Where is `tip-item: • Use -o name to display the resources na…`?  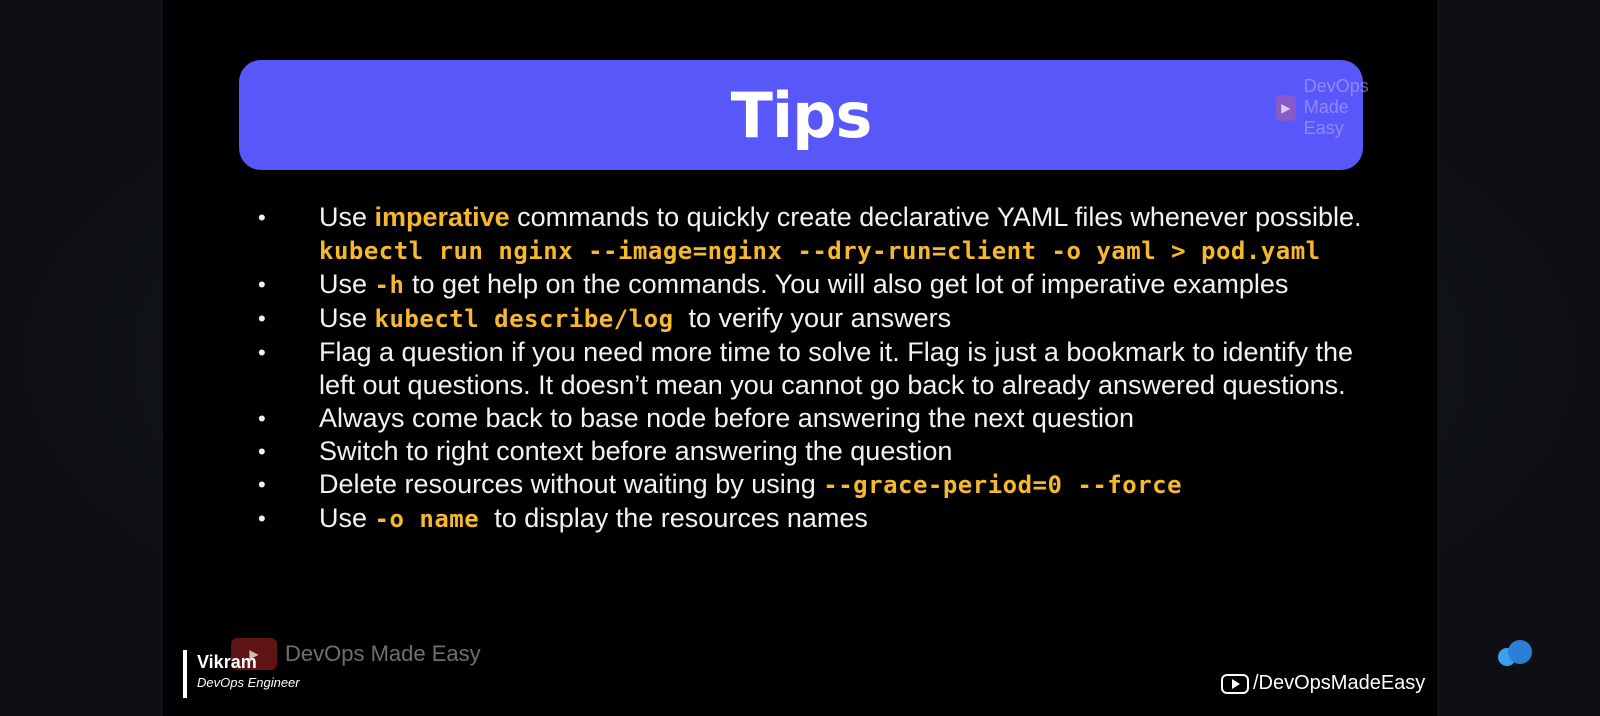 tip-item: • Use -o name to display the resources na… is located at coordinates (807, 519).